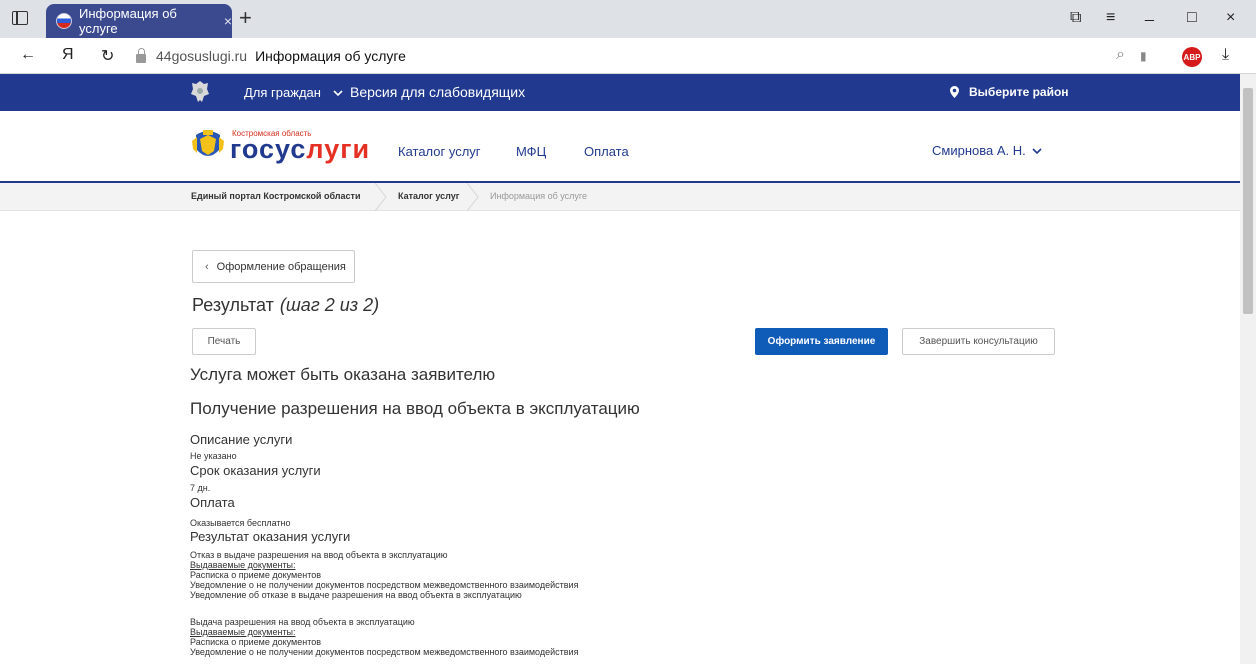  Describe the element at coordinates (531, 151) in the screenshot. I see `nav-mfc: МФЦ` at that location.